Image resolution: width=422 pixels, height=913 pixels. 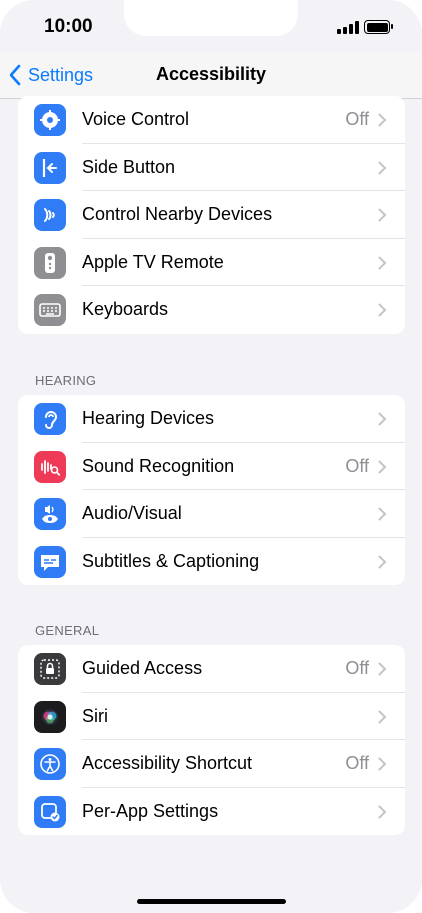 What do you see at coordinates (50, 120) in the screenshot?
I see `voice-control-icon` at bounding box center [50, 120].